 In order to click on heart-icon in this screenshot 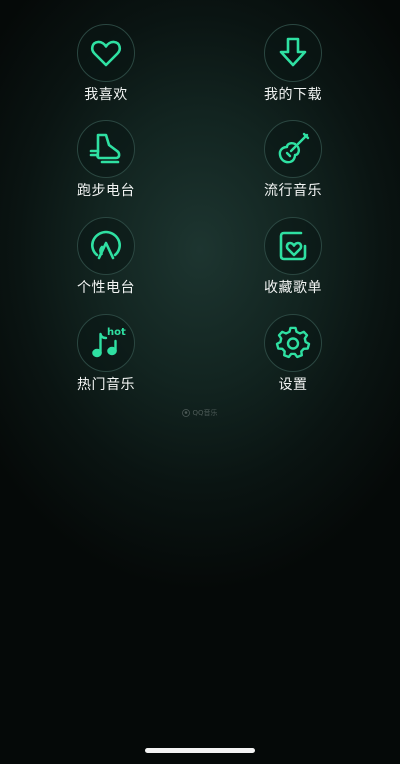, I will do `click(106, 53)`.